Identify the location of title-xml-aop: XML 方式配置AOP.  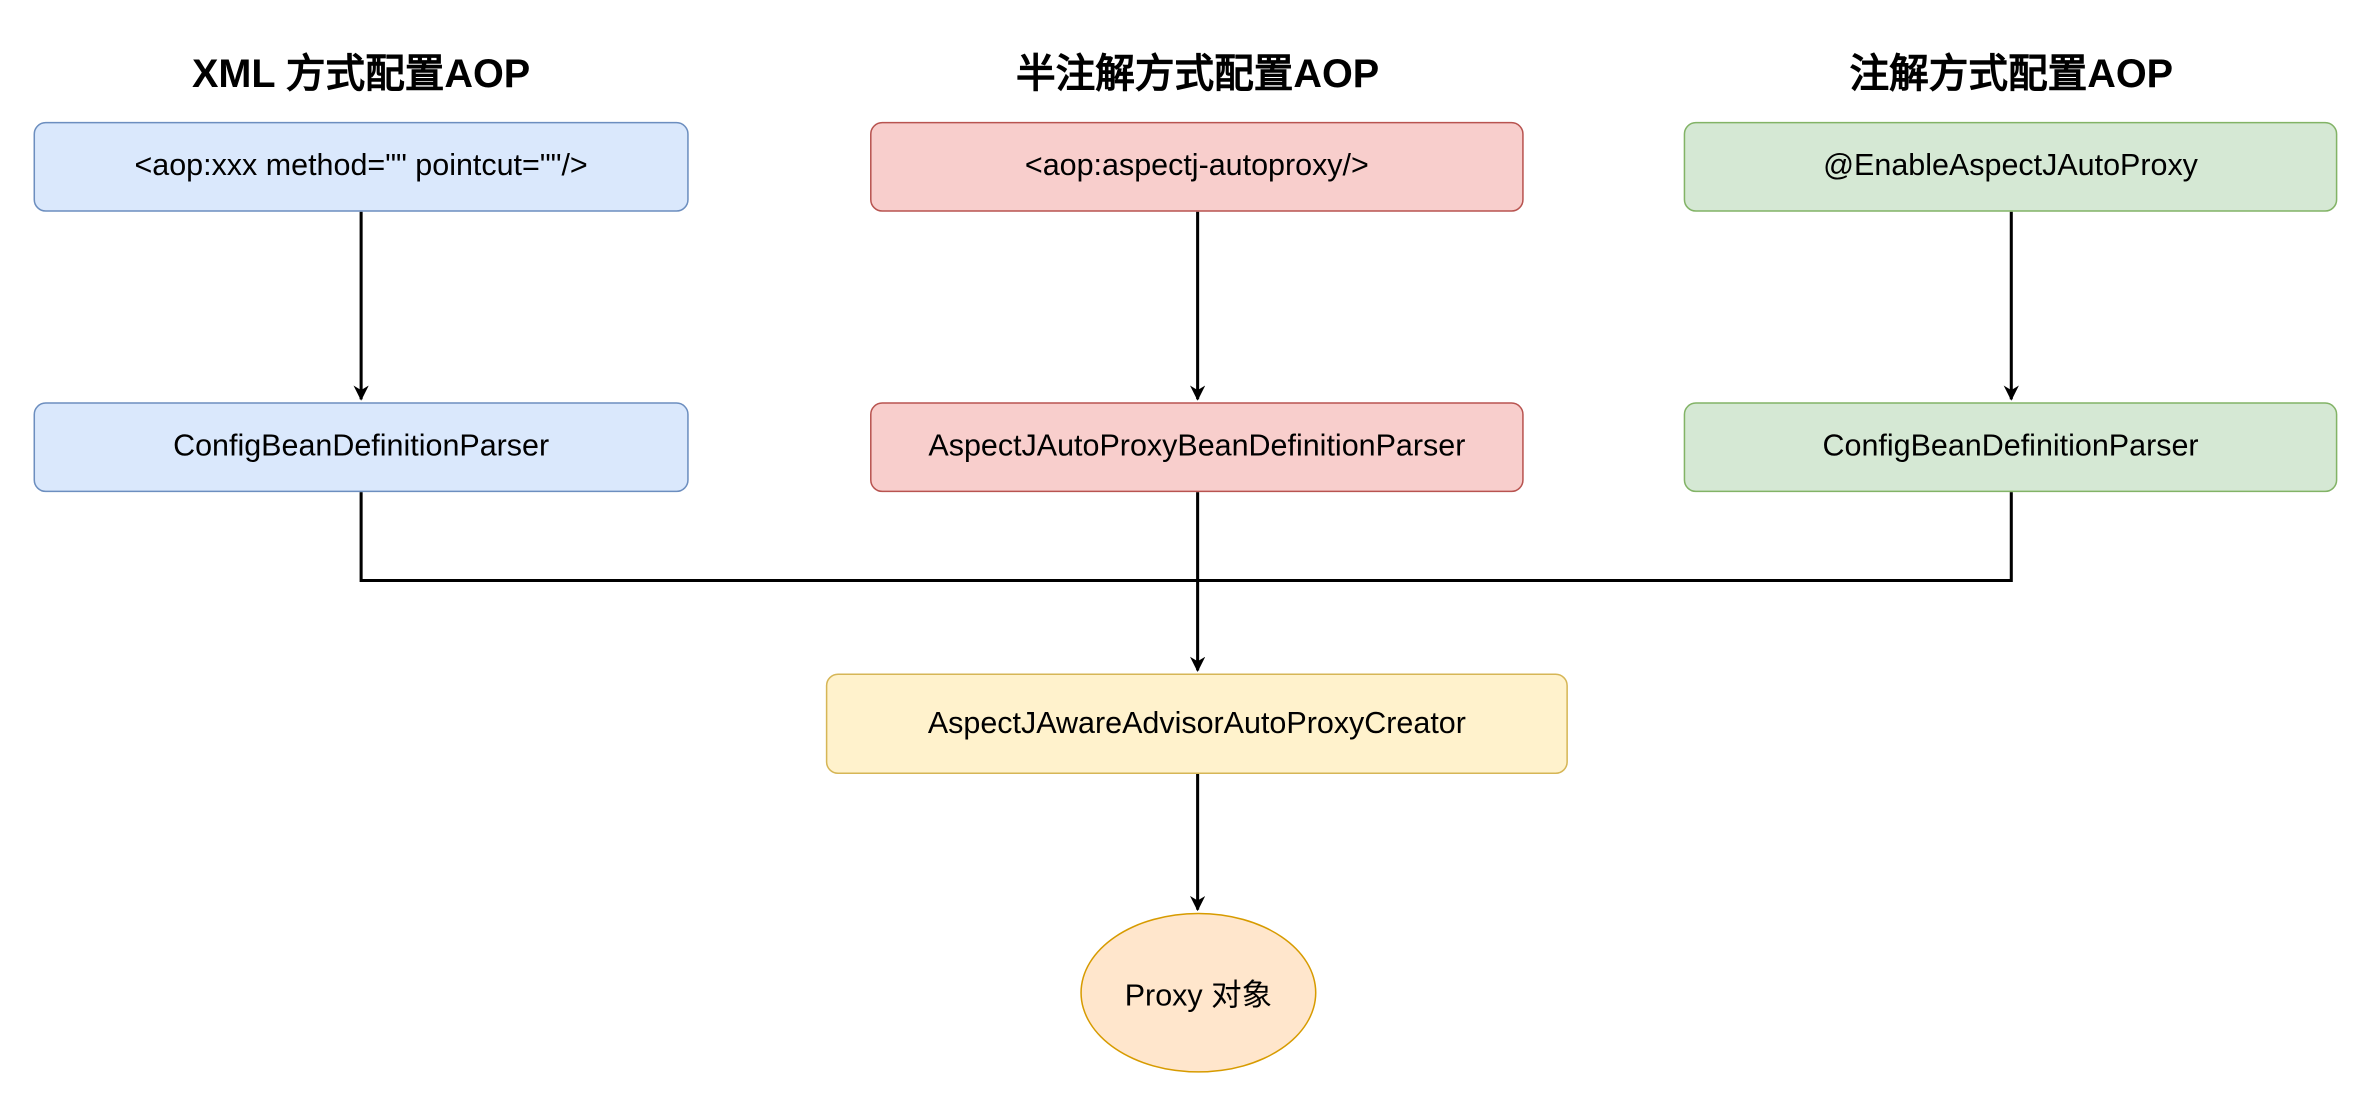
(361, 73).